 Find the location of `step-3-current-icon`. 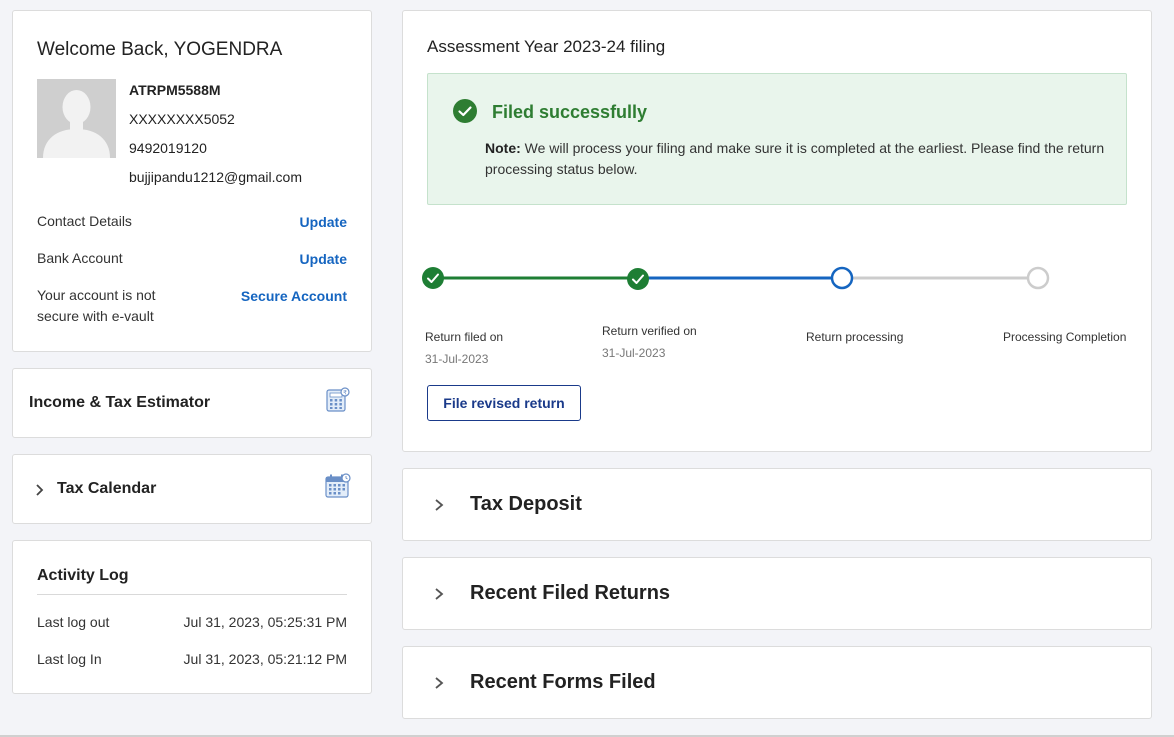

step-3-current-icon is located at coordinates (842, 278).